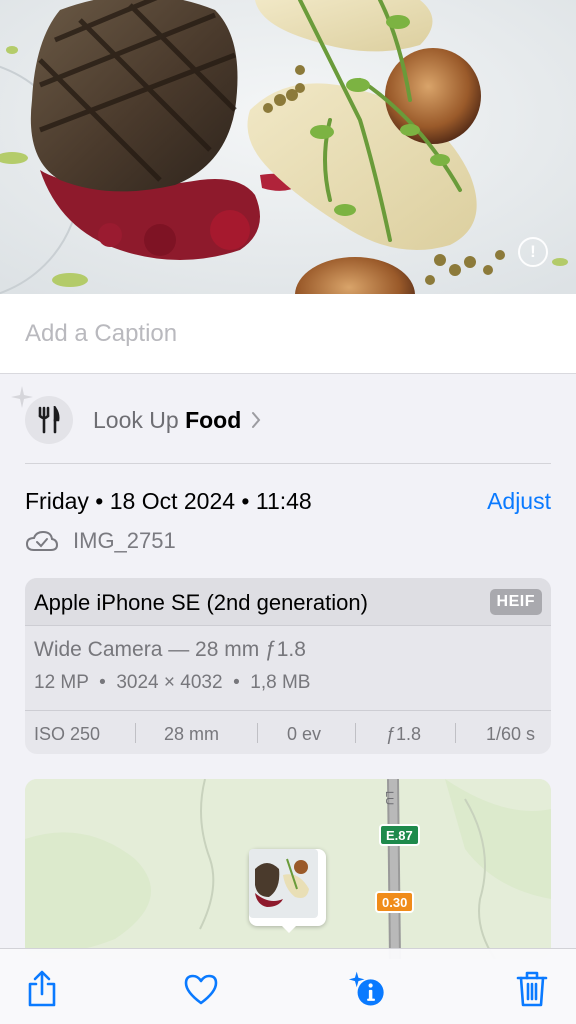 This screenshot has width=576, height=1024. I want to click on share-icon, so click(42, 989).